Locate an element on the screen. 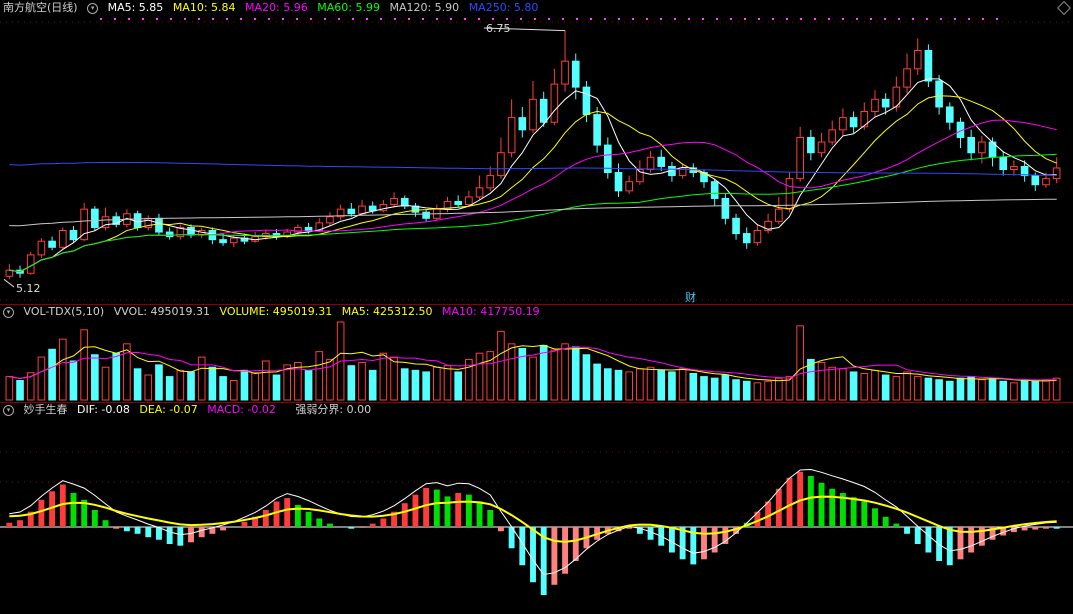 The width and height of the screenshot is (1073, 614). ma5-label: MA5: 5.85 is located at coordinates (135, 7).